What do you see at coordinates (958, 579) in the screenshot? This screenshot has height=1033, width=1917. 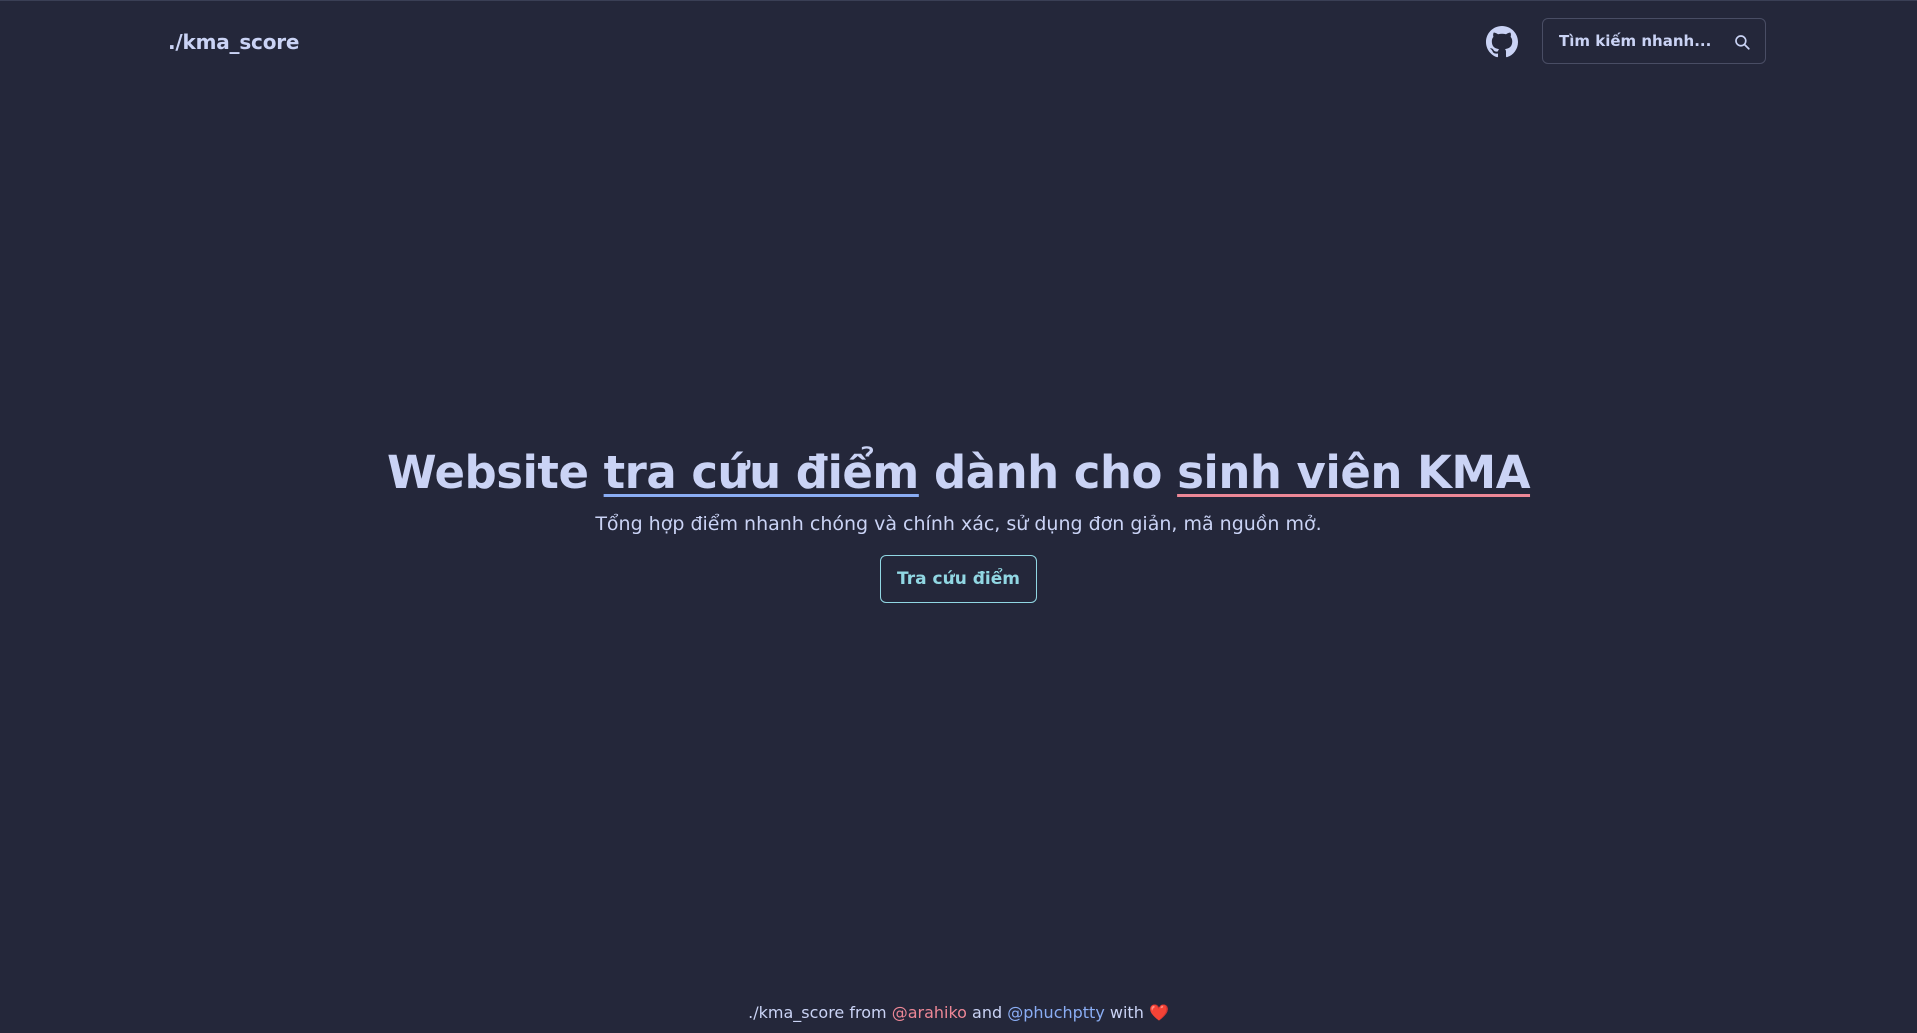 I see `score-lookup-button: Tra cứu điểm` at bounding box center [958, 579].